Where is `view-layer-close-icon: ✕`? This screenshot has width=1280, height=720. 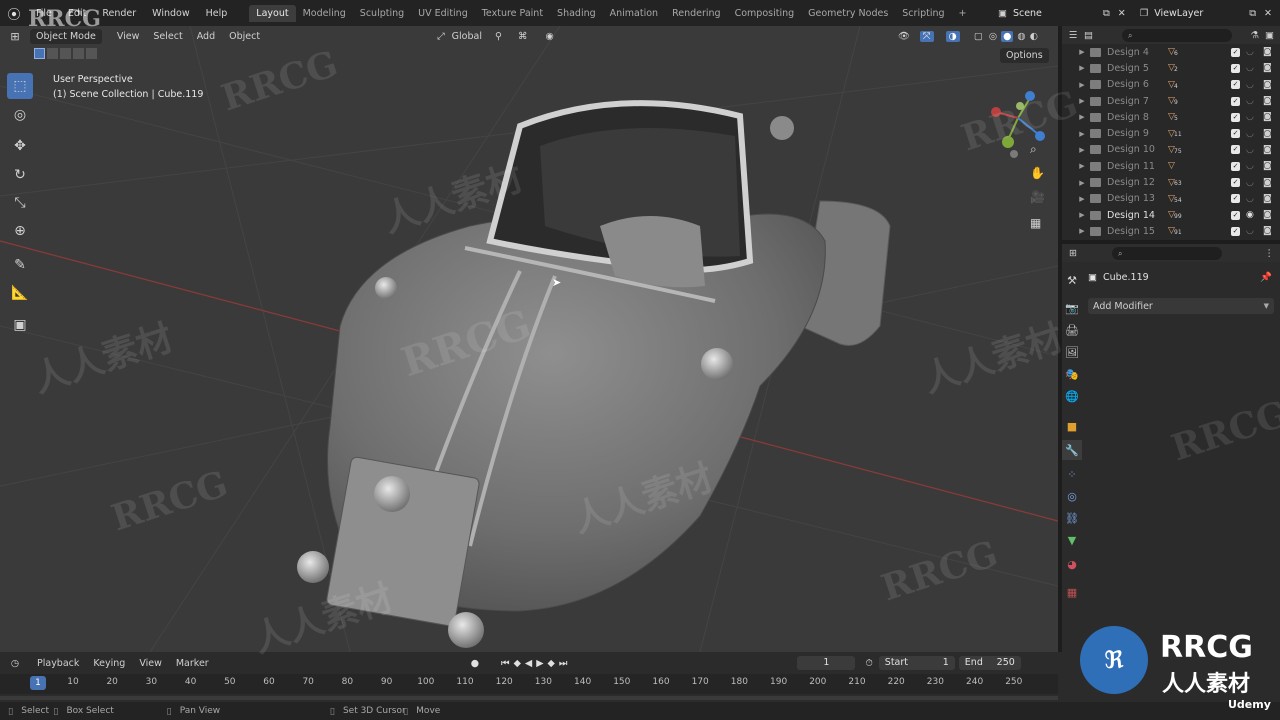 view-layer-close-icon: ✕ is located at coordinates (1268, 13).